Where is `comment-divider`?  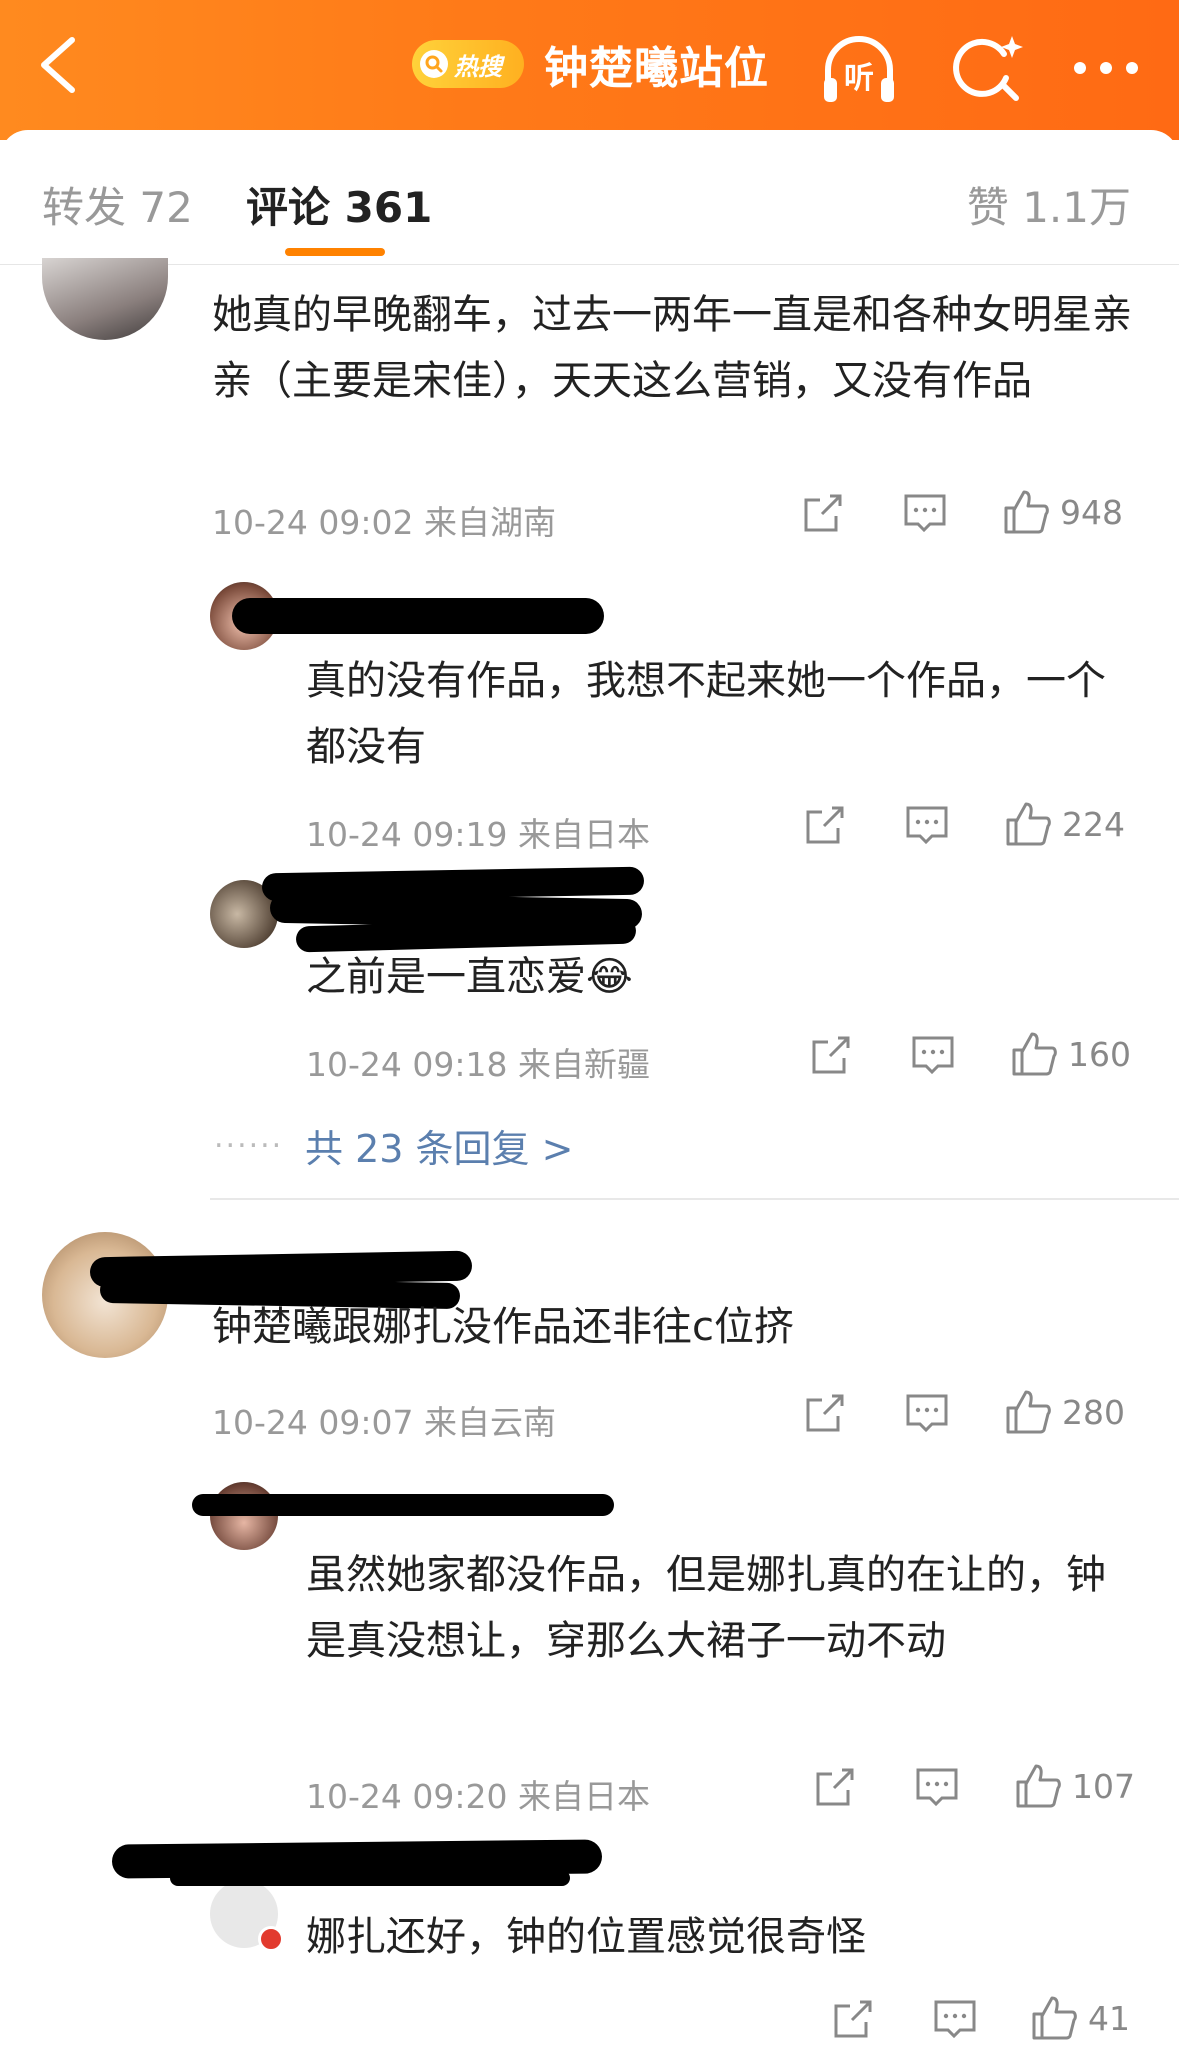 comment-divider is located at coordinates (694, 1199).